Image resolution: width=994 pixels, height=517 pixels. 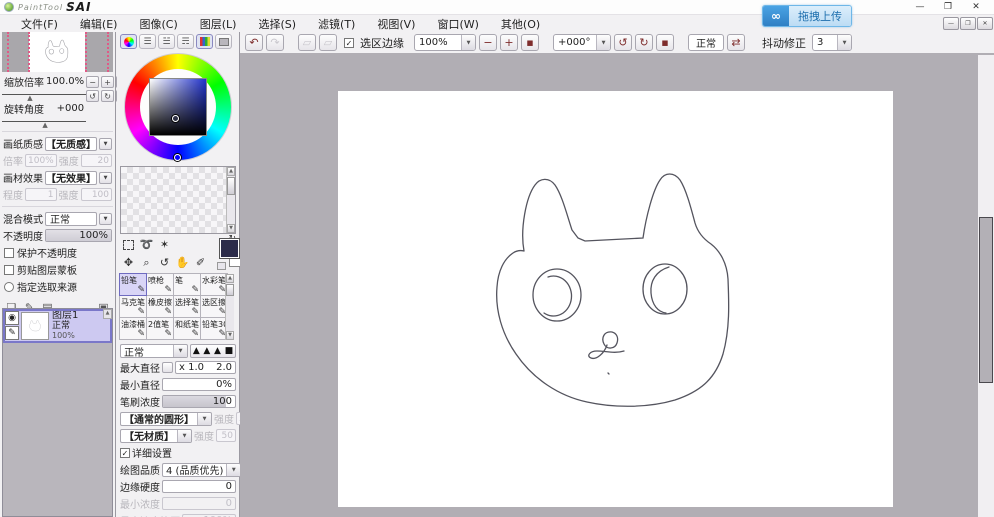 I want to click on brush-shape-dropdown-icon: ▼, so click(x=204, y=418).